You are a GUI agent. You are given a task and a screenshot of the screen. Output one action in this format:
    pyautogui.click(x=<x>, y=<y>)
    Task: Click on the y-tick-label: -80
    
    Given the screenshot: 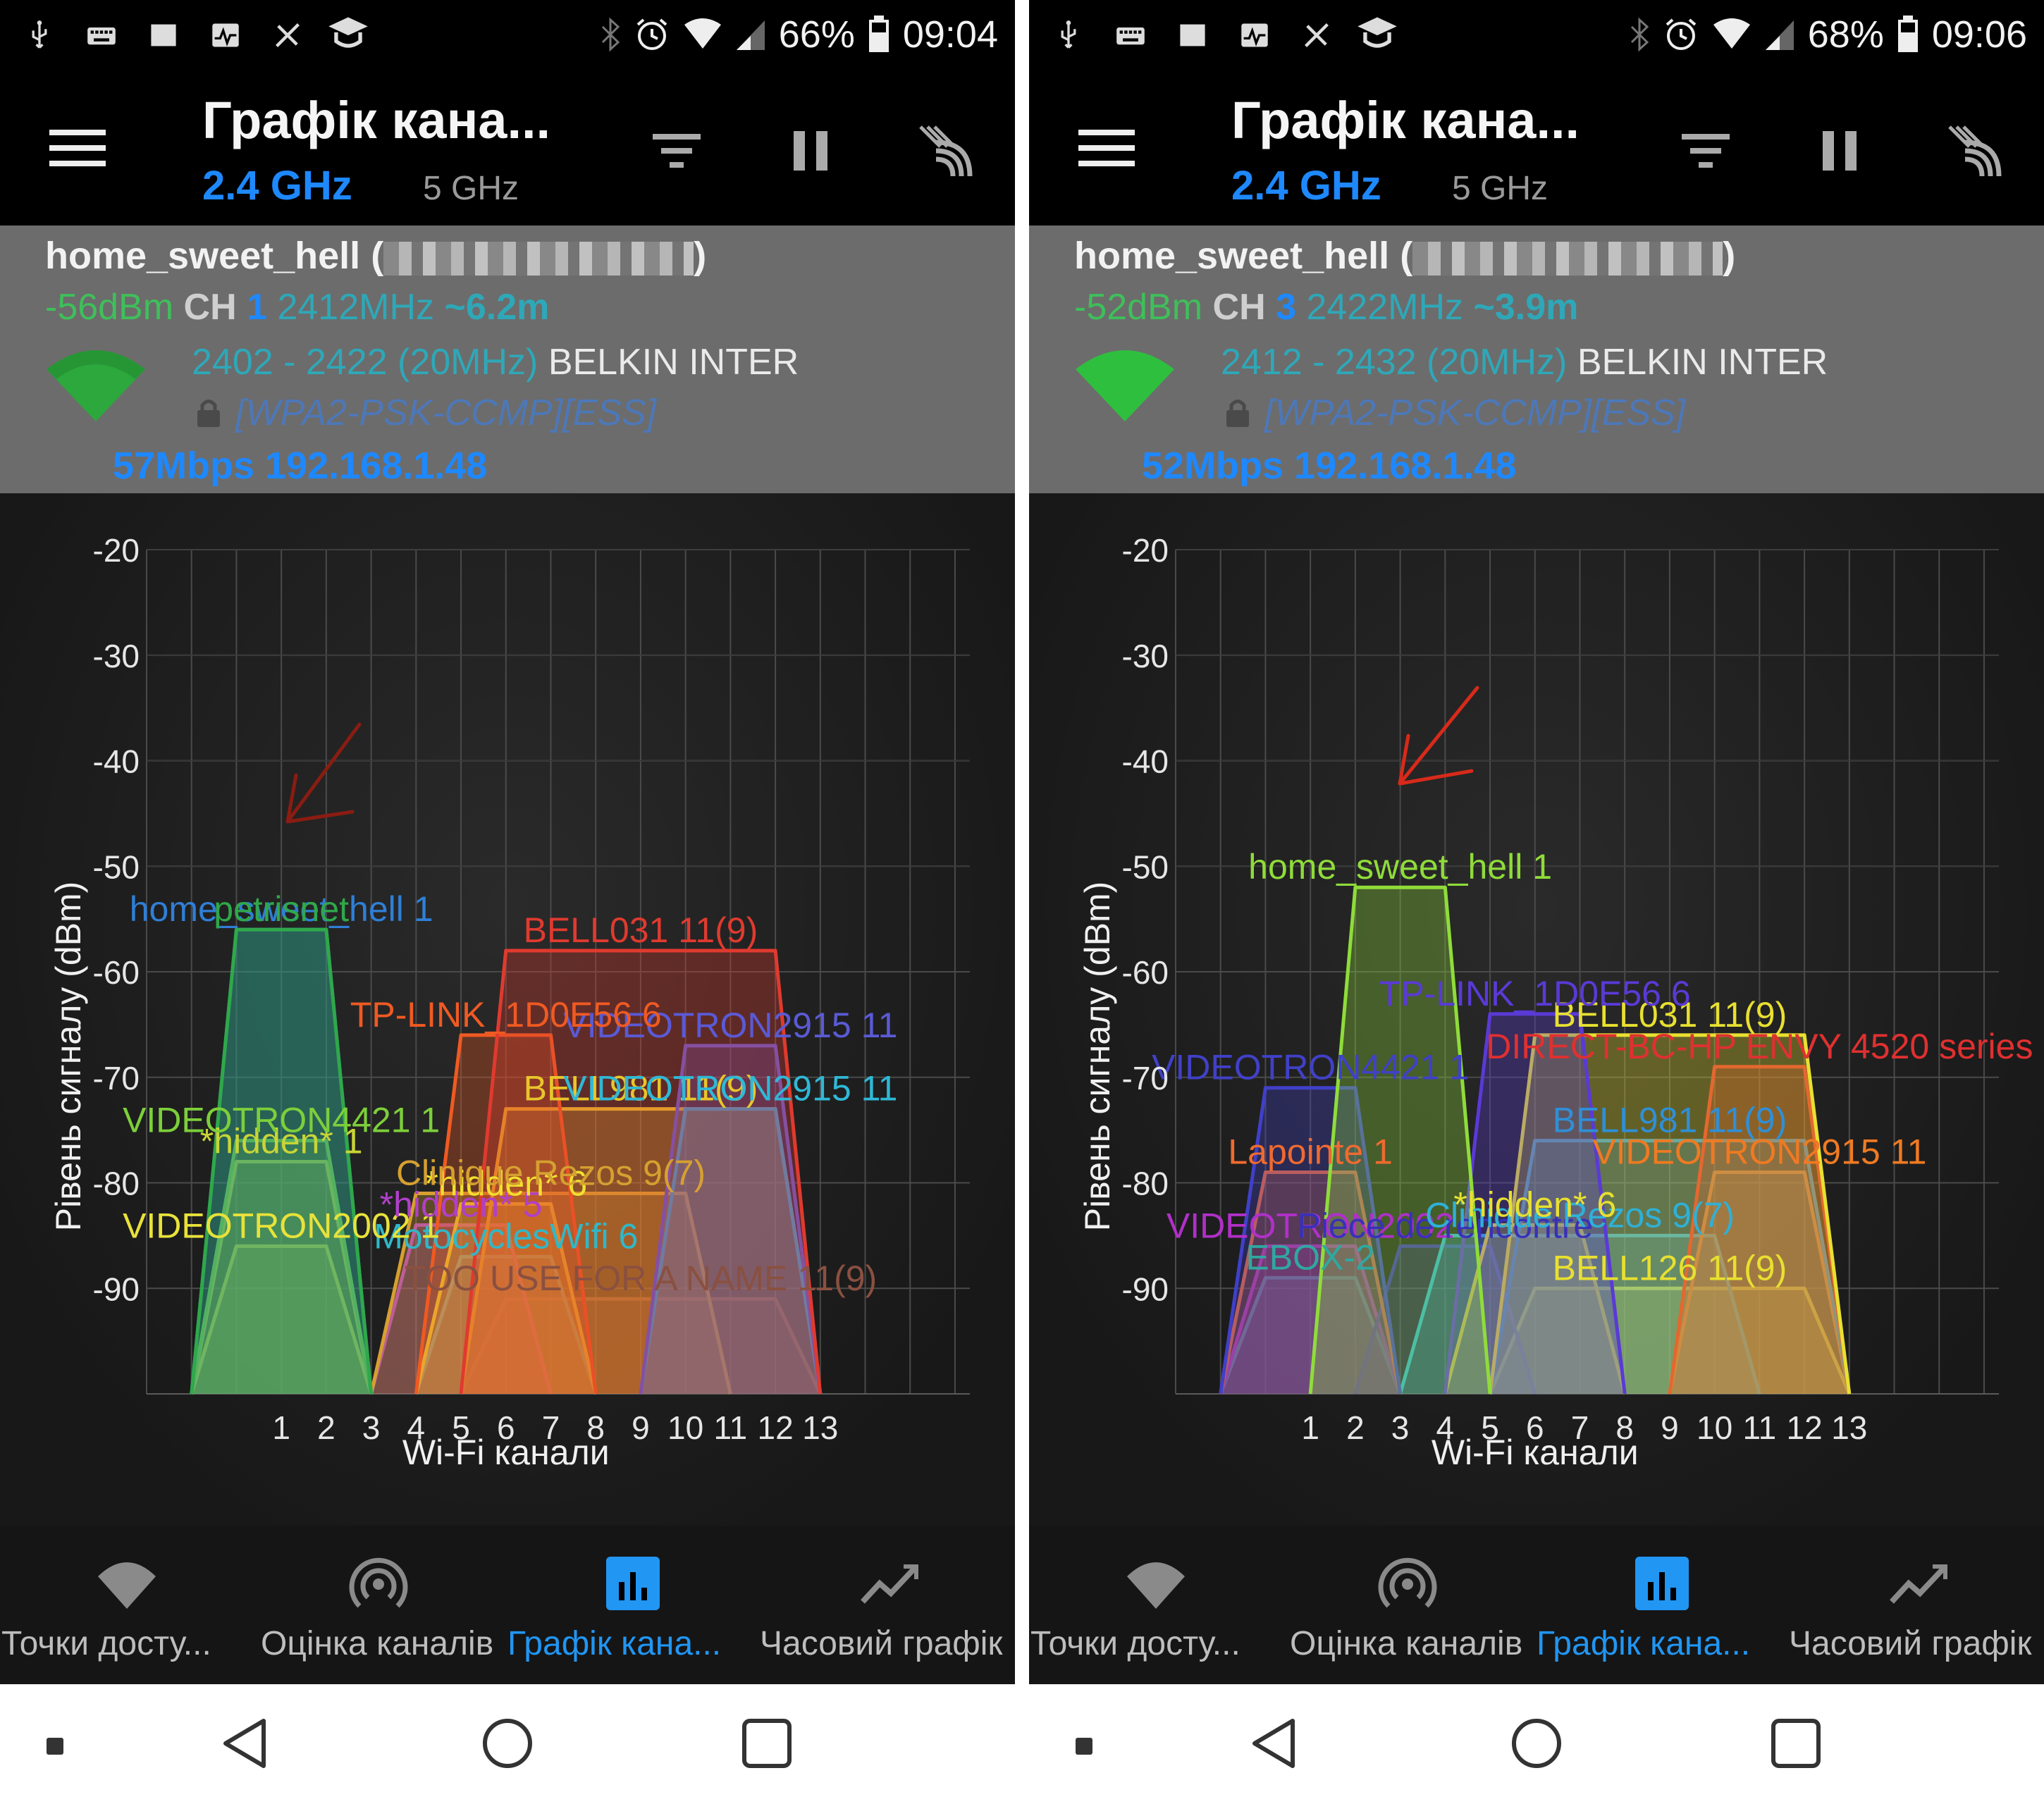 What is the action you would take?
    pyautogui.click(x=1146, y=1184)
    